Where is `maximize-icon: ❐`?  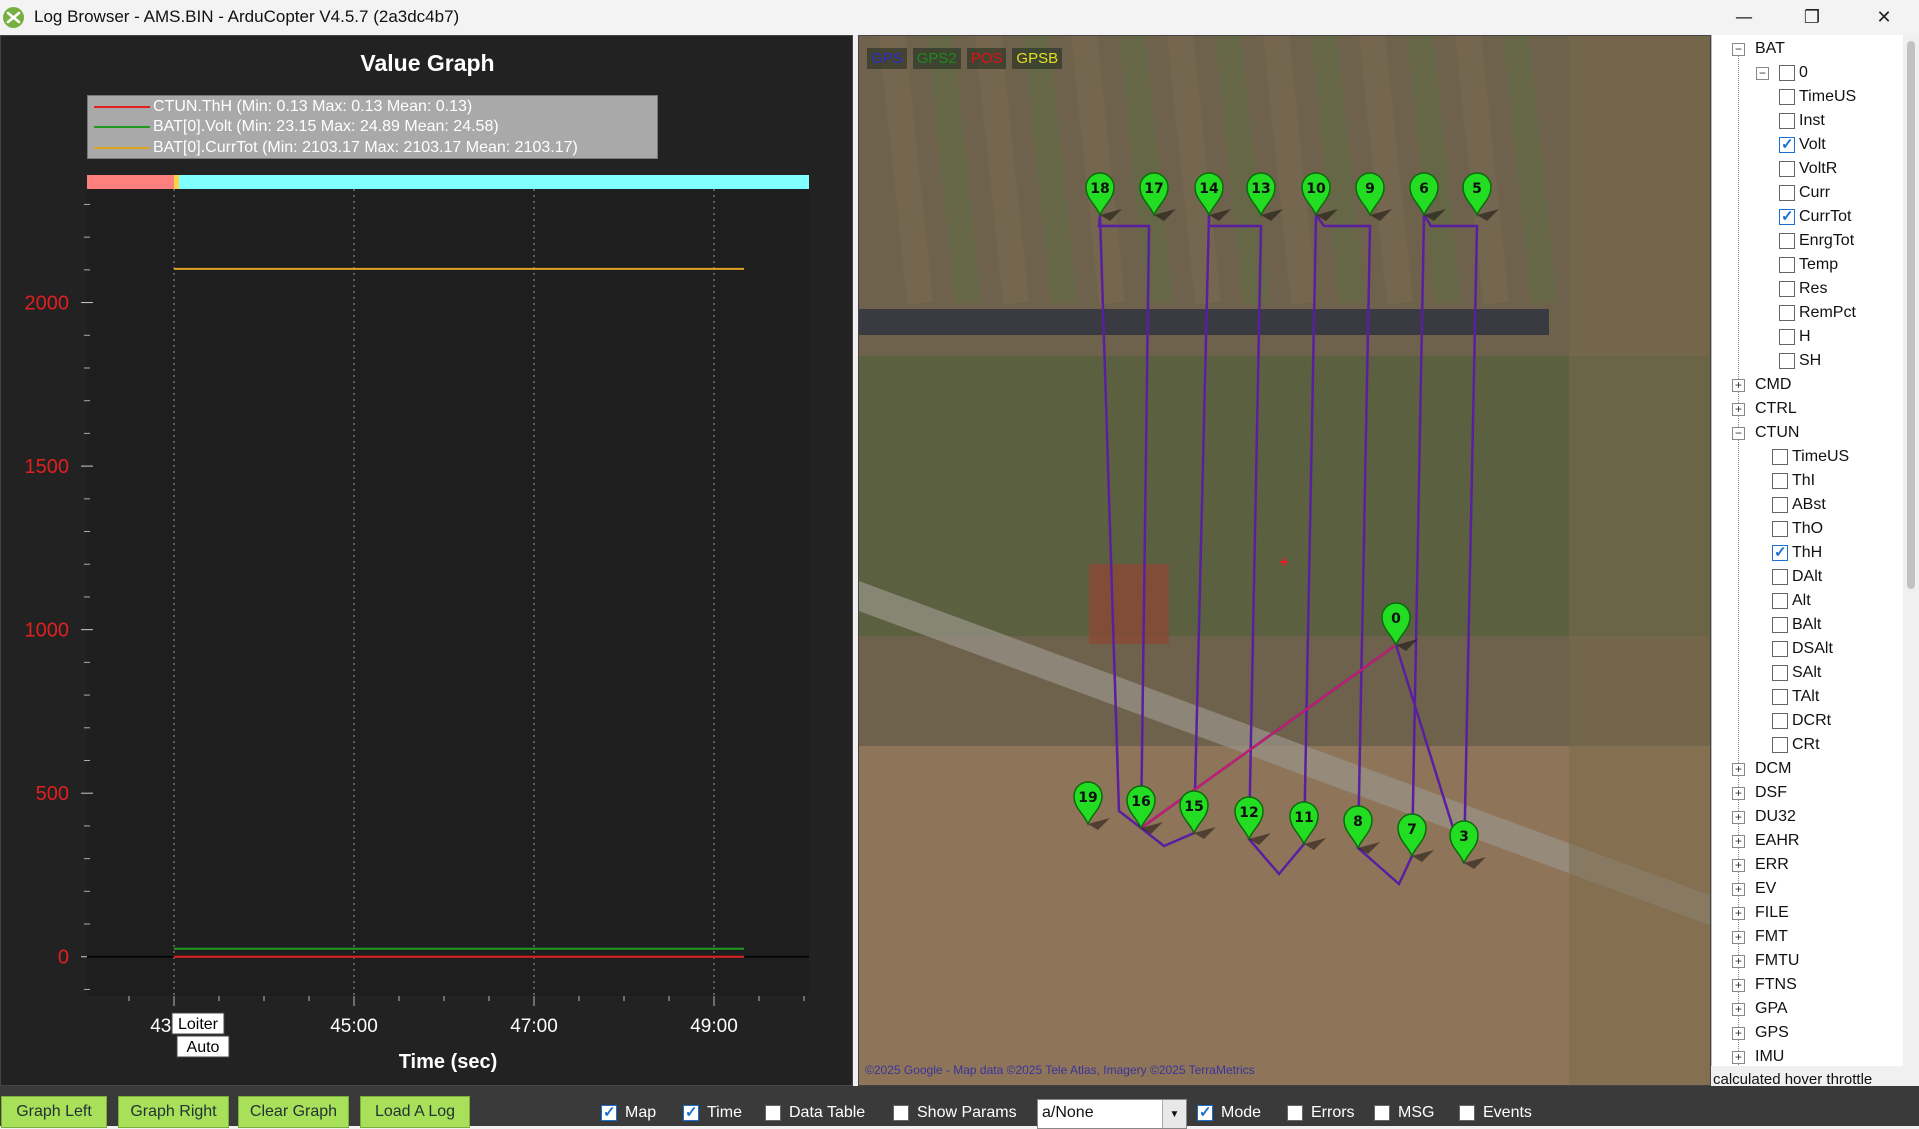 maximize-icon: ❐ is located at coordinates (1812, 17).